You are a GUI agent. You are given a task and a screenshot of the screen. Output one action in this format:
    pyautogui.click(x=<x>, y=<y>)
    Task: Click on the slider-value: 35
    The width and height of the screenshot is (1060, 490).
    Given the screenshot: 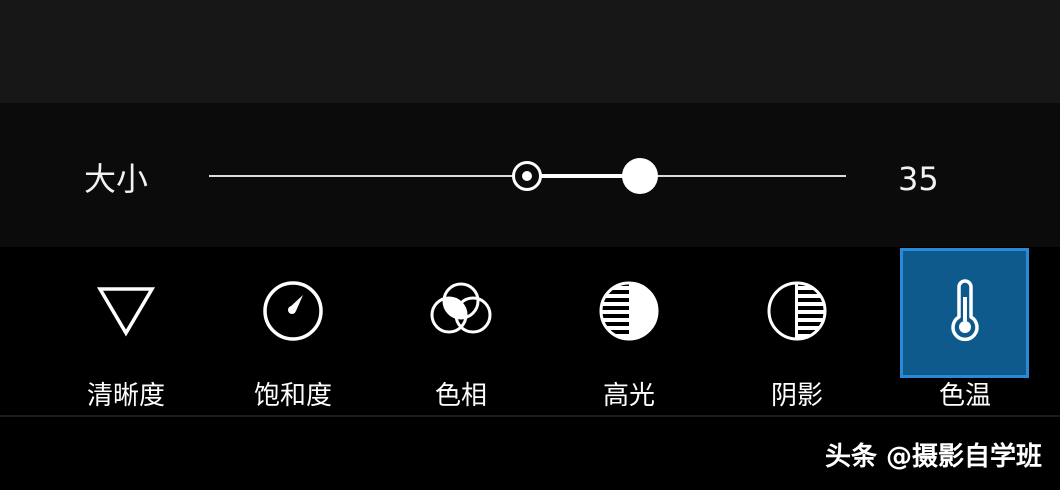 What is the action you would take?
    pyautogui.click(x=918, y=179)
    